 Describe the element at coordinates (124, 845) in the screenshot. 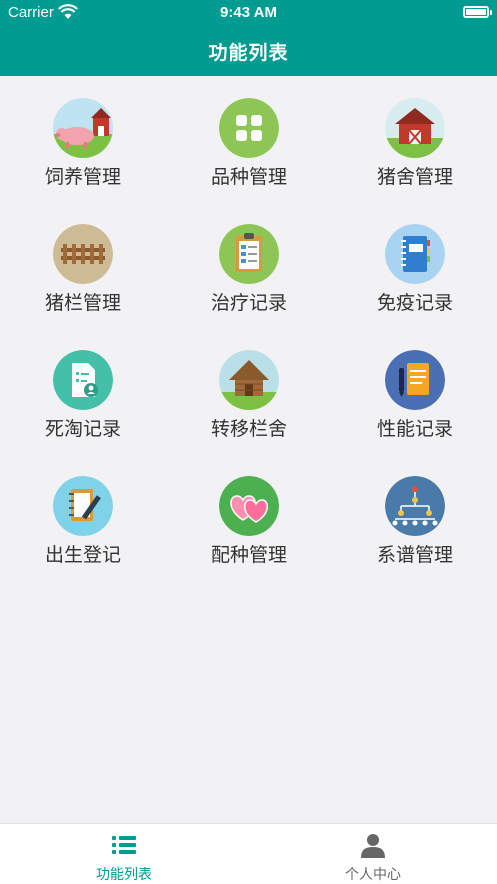

I see `list-icon` at that location.